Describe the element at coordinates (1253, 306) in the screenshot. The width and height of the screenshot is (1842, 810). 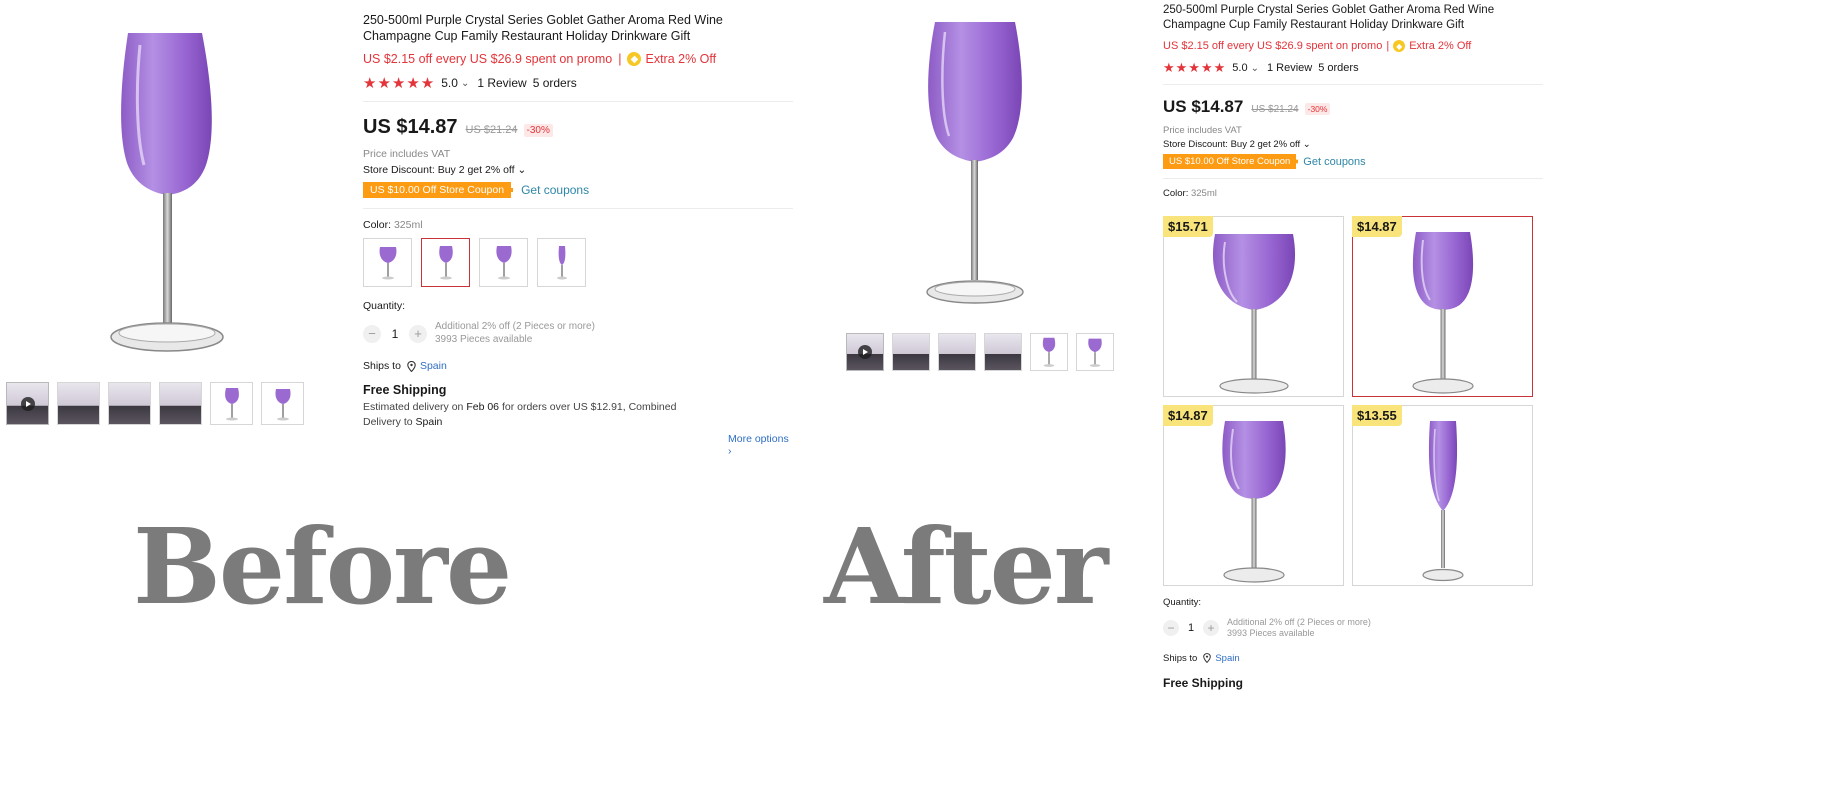
I see `variant-card: $15.71` at that location.